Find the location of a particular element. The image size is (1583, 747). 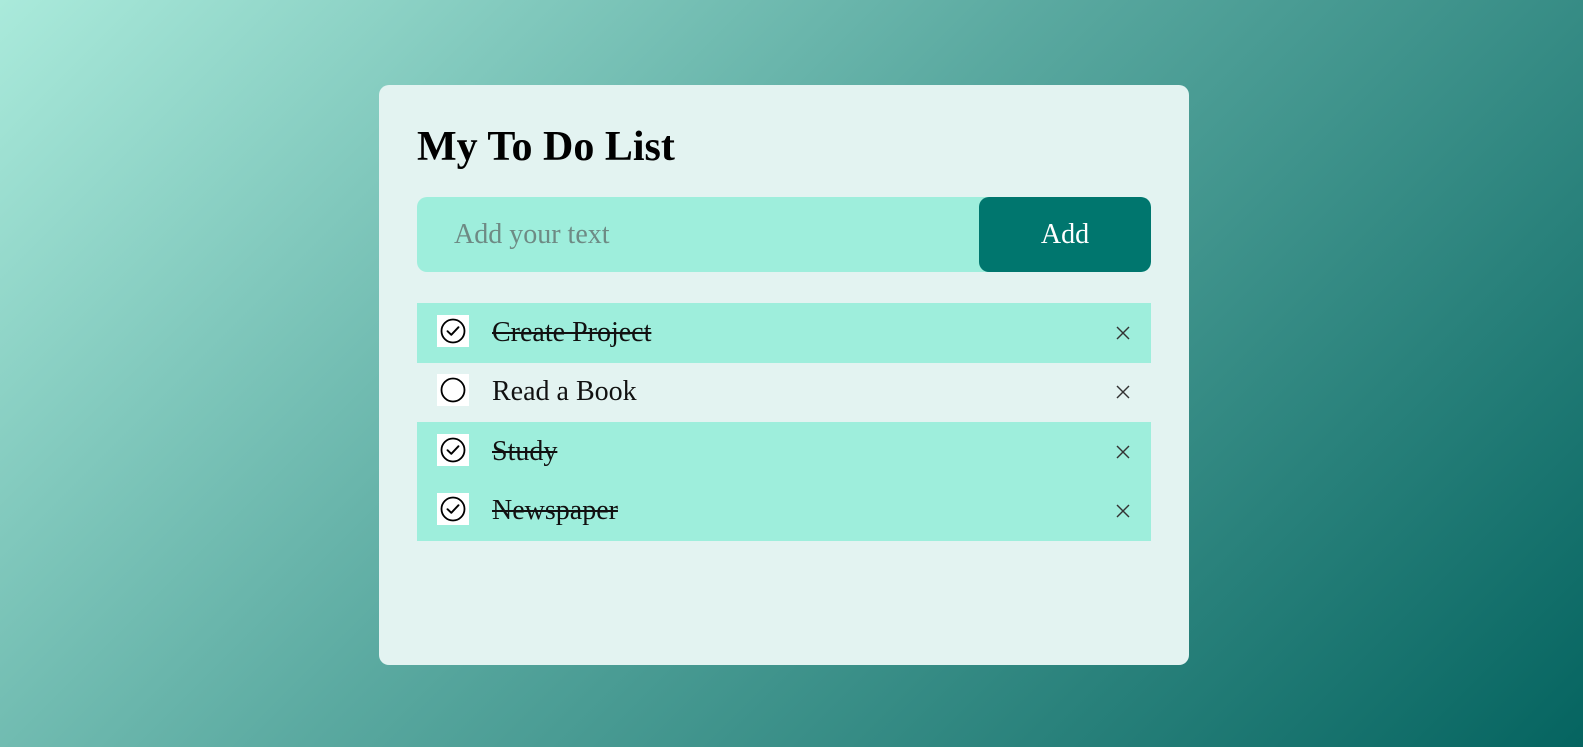

add-row: Add is located at coordinates (784, 234).